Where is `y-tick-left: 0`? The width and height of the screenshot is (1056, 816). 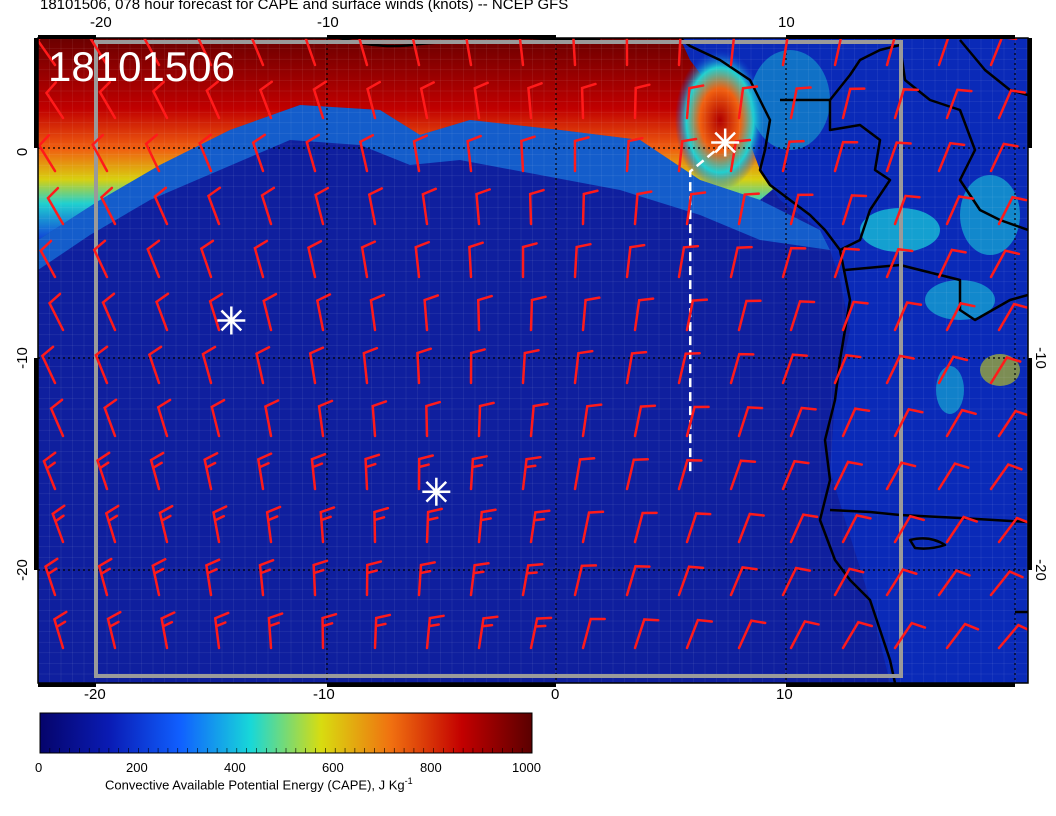 y-tick-left: 0 is located at coordinates (22, 152).